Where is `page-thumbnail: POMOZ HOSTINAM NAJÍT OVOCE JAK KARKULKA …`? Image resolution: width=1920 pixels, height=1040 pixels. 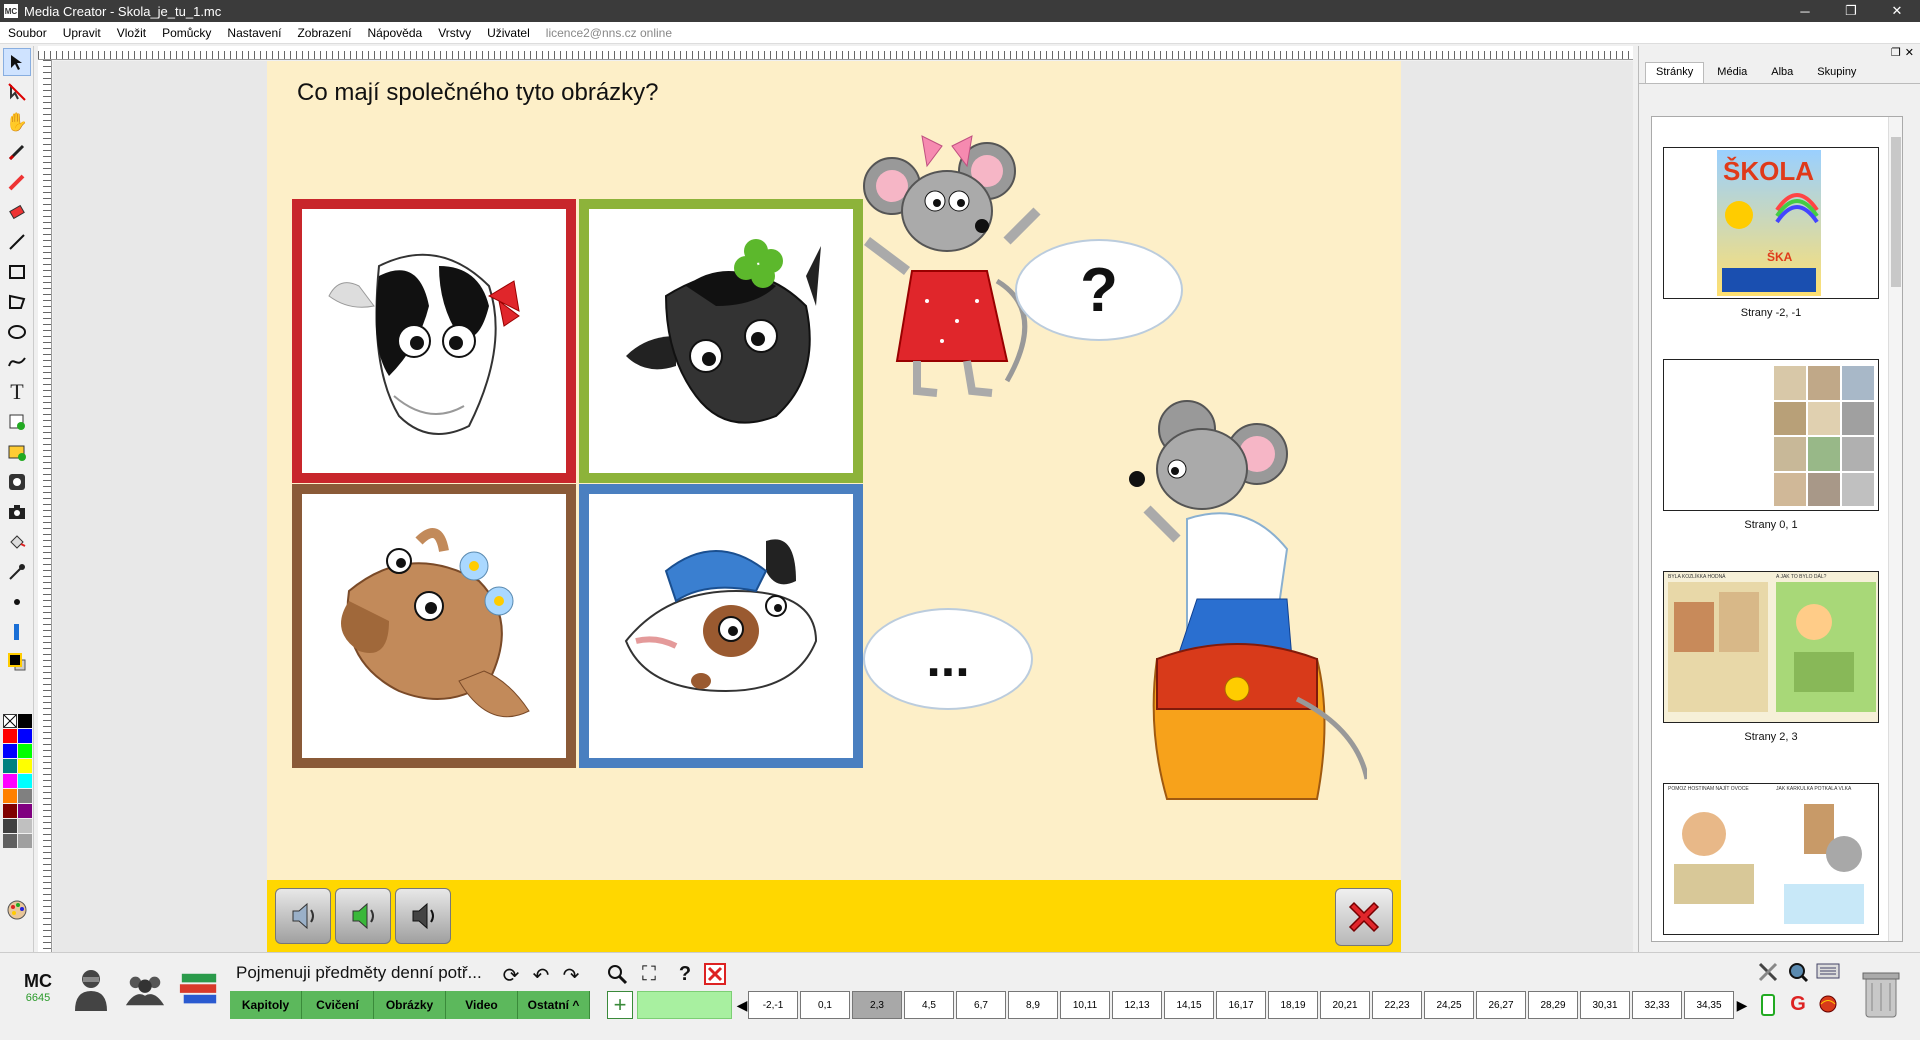 page-thumbnail: POMOZ HOSTINAM NAJÍT OVOCE JAK KARKULKA … is located at coordinates (1771, 862).